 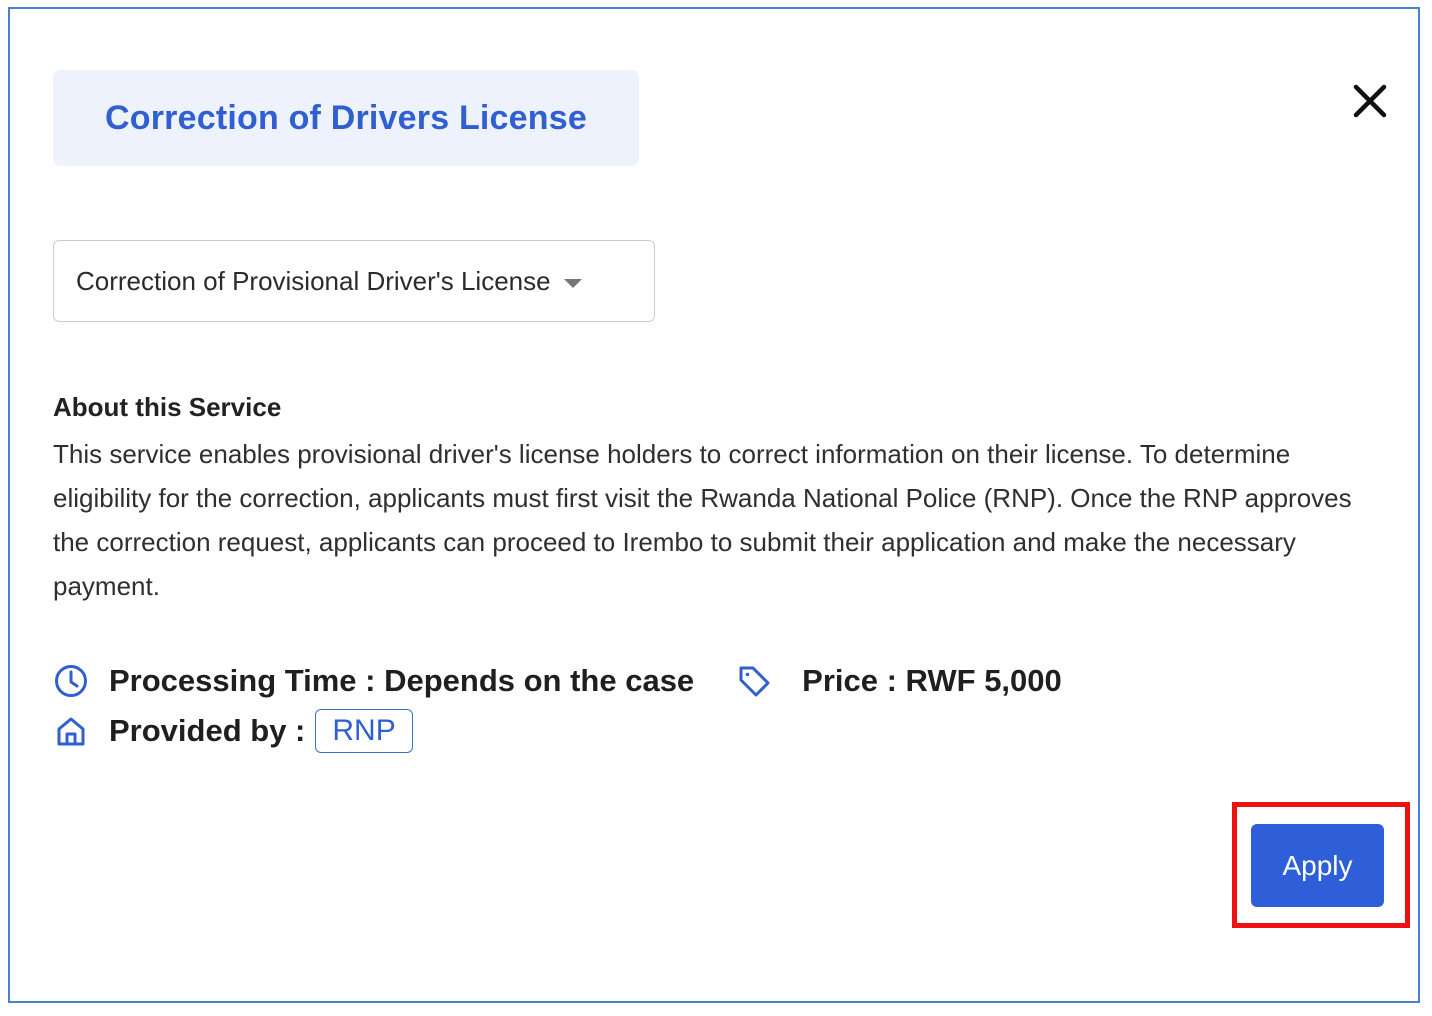 I want to click on provided-by-label: Provided by :, so click(x=207, y=730).